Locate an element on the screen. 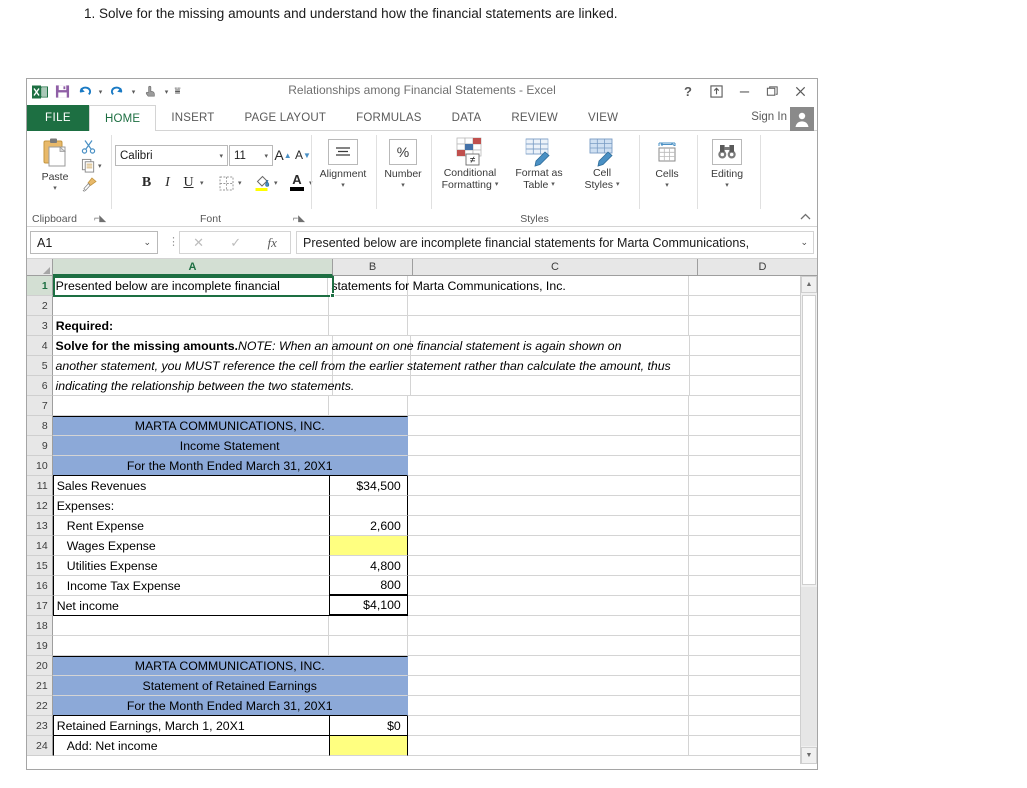 The width and height of the screenshot is (1027, 788). cell-b16: 800 is located at coordinates (368, 586).